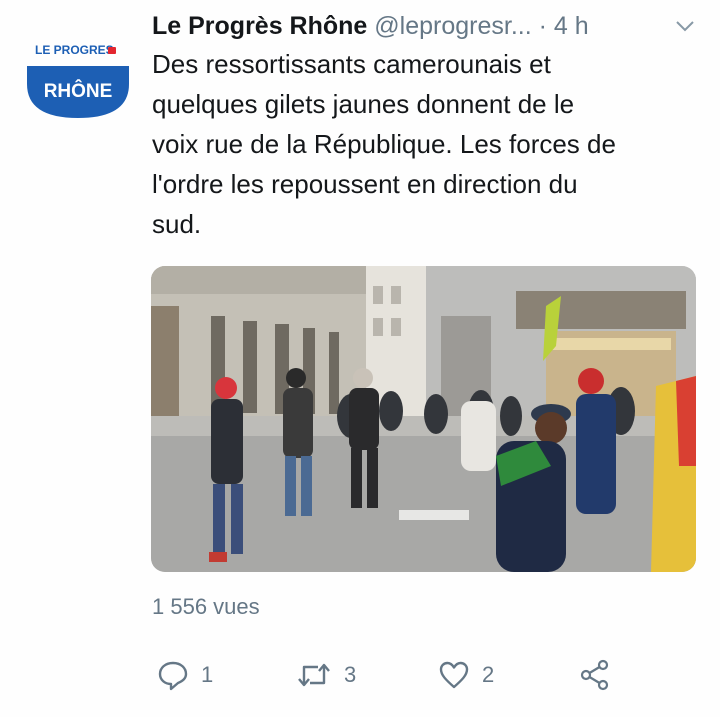  I want to click on tweet-line: sud., so click(177, 224).